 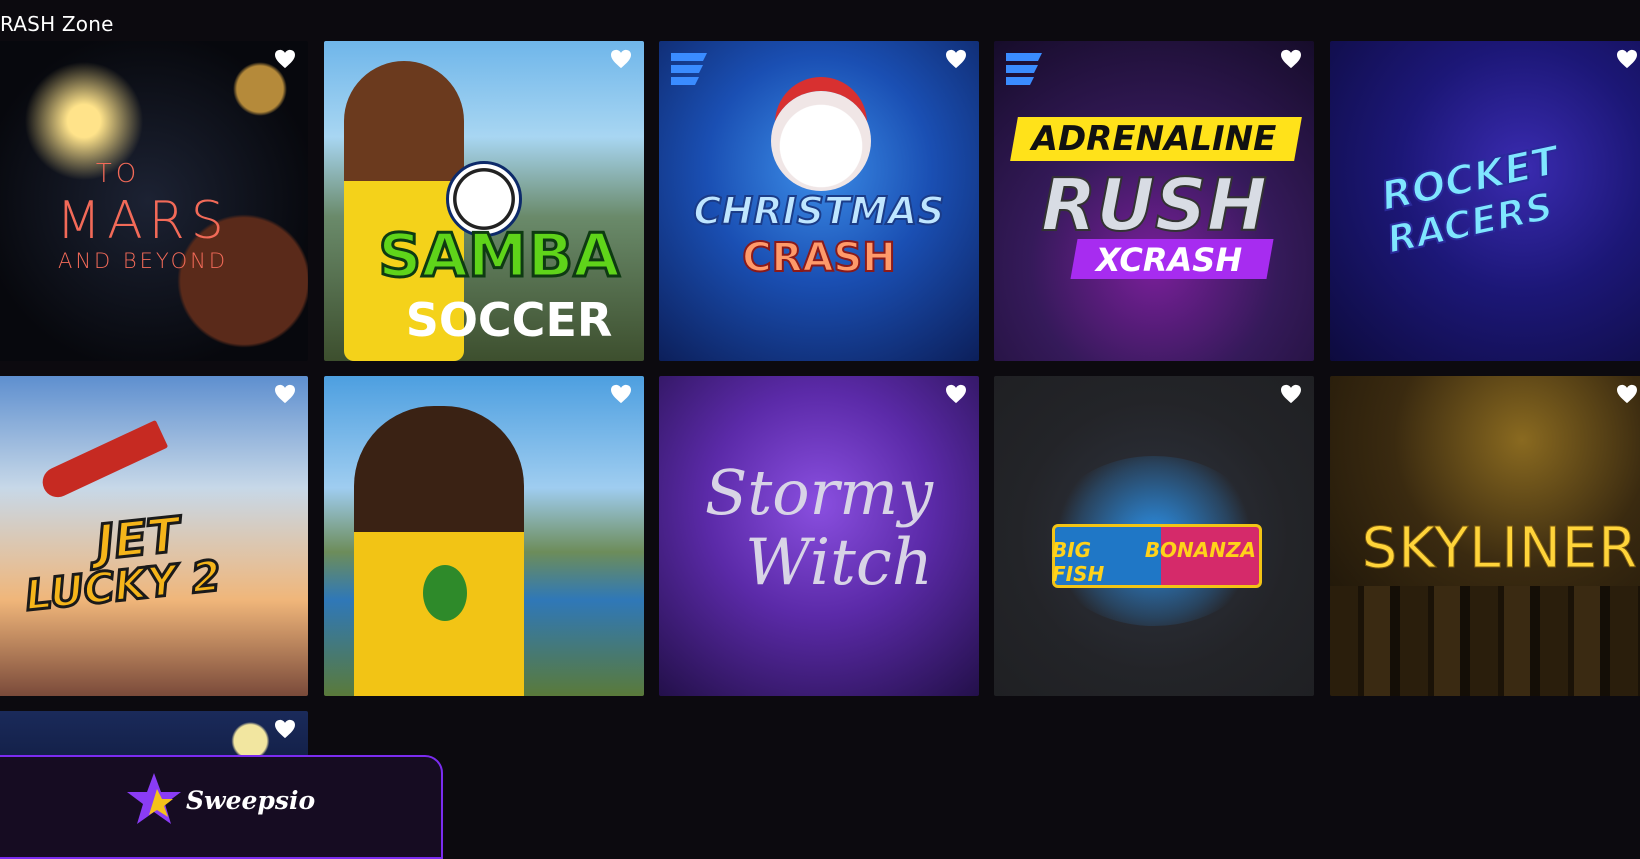 I want to click on section-title: RASH Zone, so click(x=57, y=24).